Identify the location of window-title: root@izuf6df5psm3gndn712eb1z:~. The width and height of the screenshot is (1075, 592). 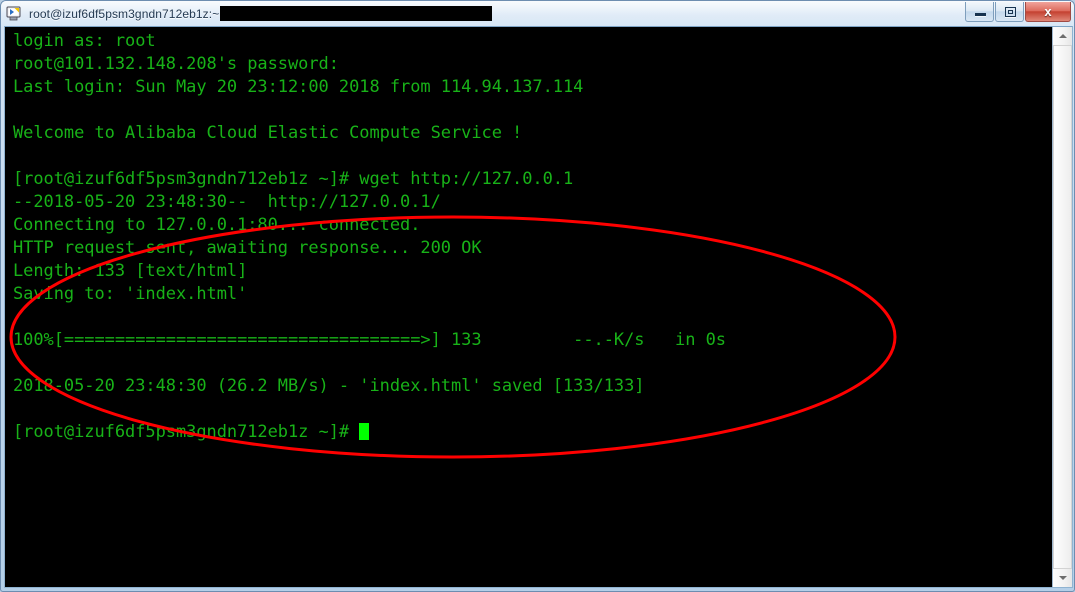
(124, 13).